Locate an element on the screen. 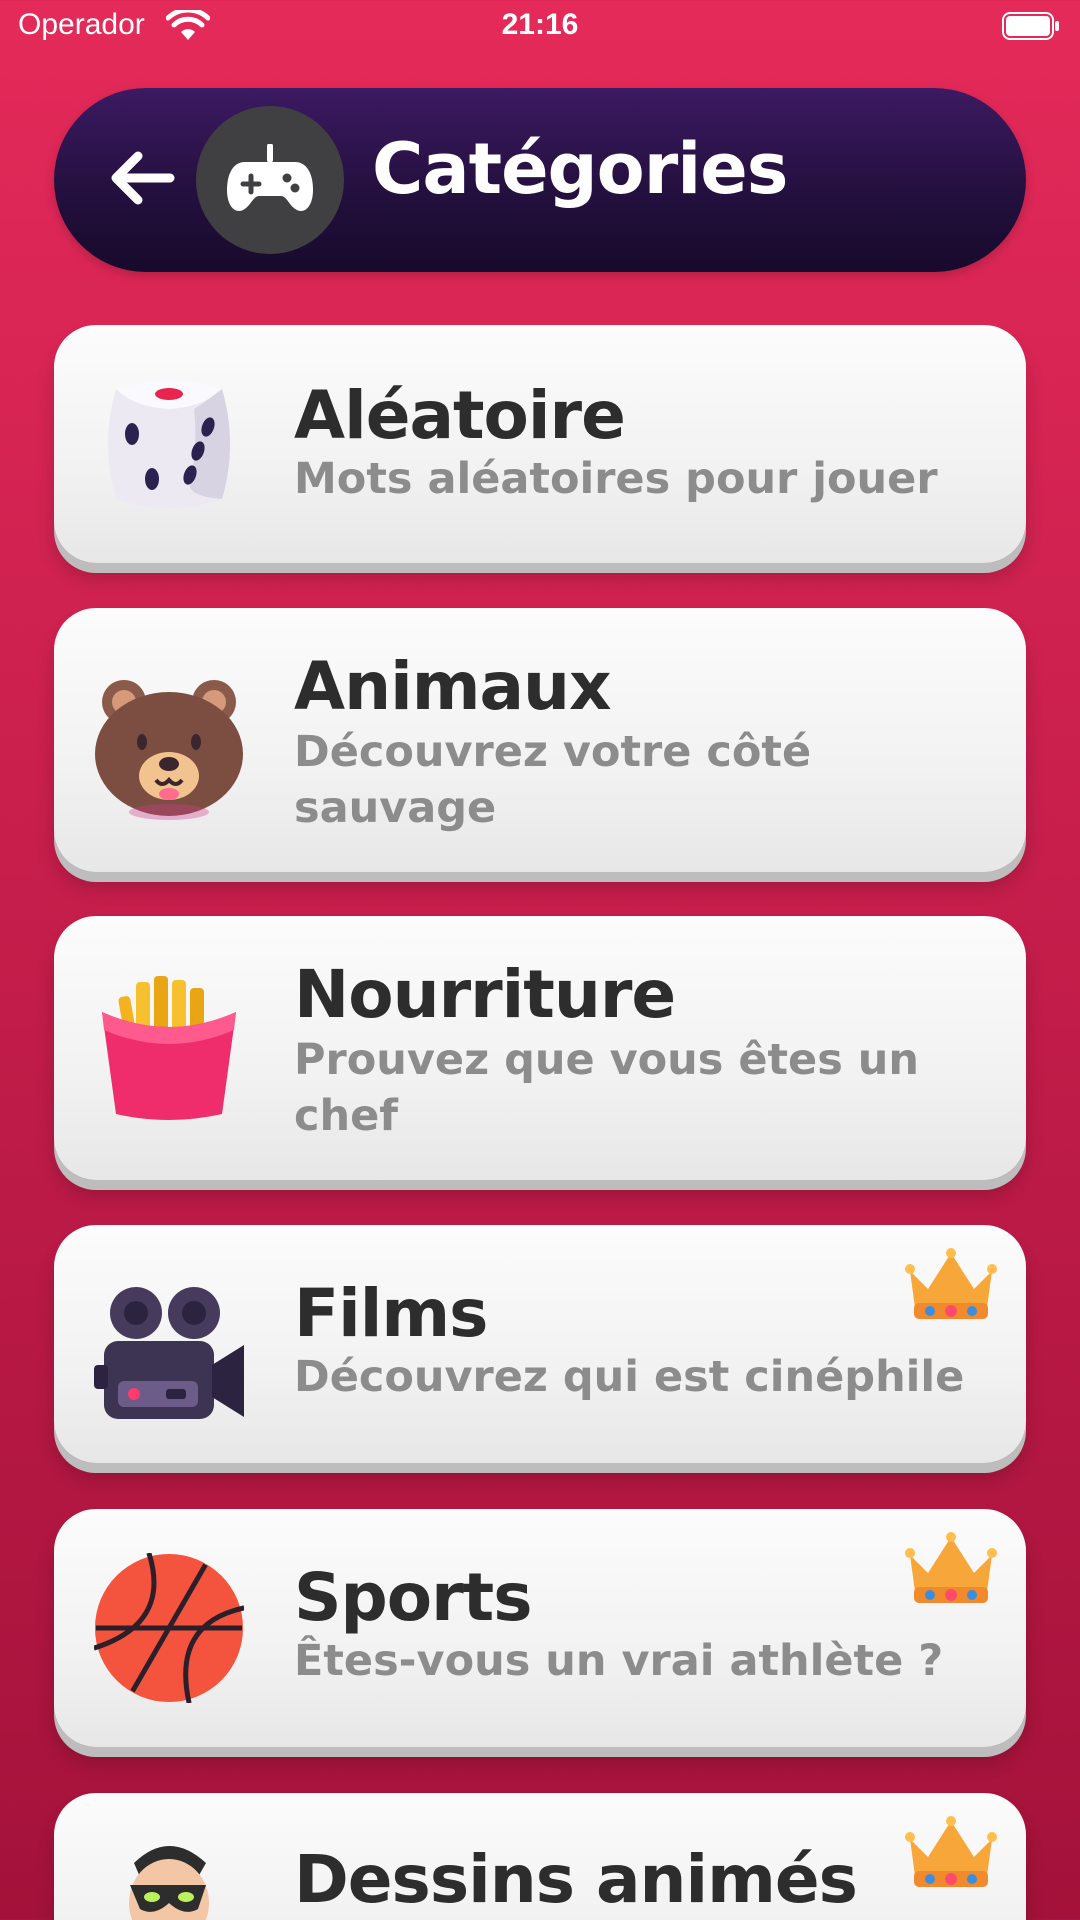 The height and width of the screenshot is (1920, 1080). battery-icon is located at coordinates (1030, 26).